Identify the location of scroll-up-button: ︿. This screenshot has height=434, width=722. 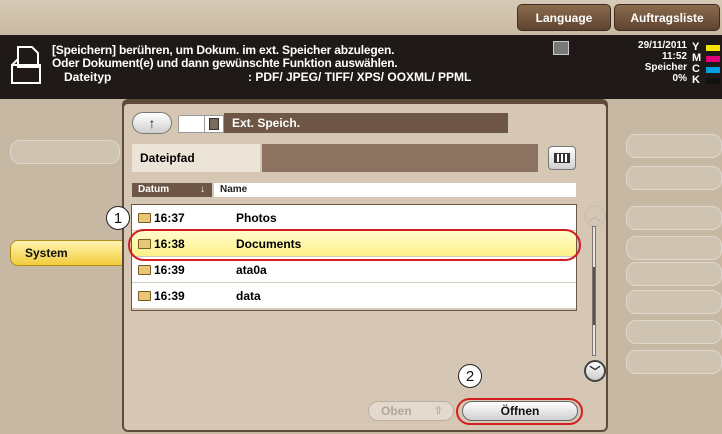
(595, 216).